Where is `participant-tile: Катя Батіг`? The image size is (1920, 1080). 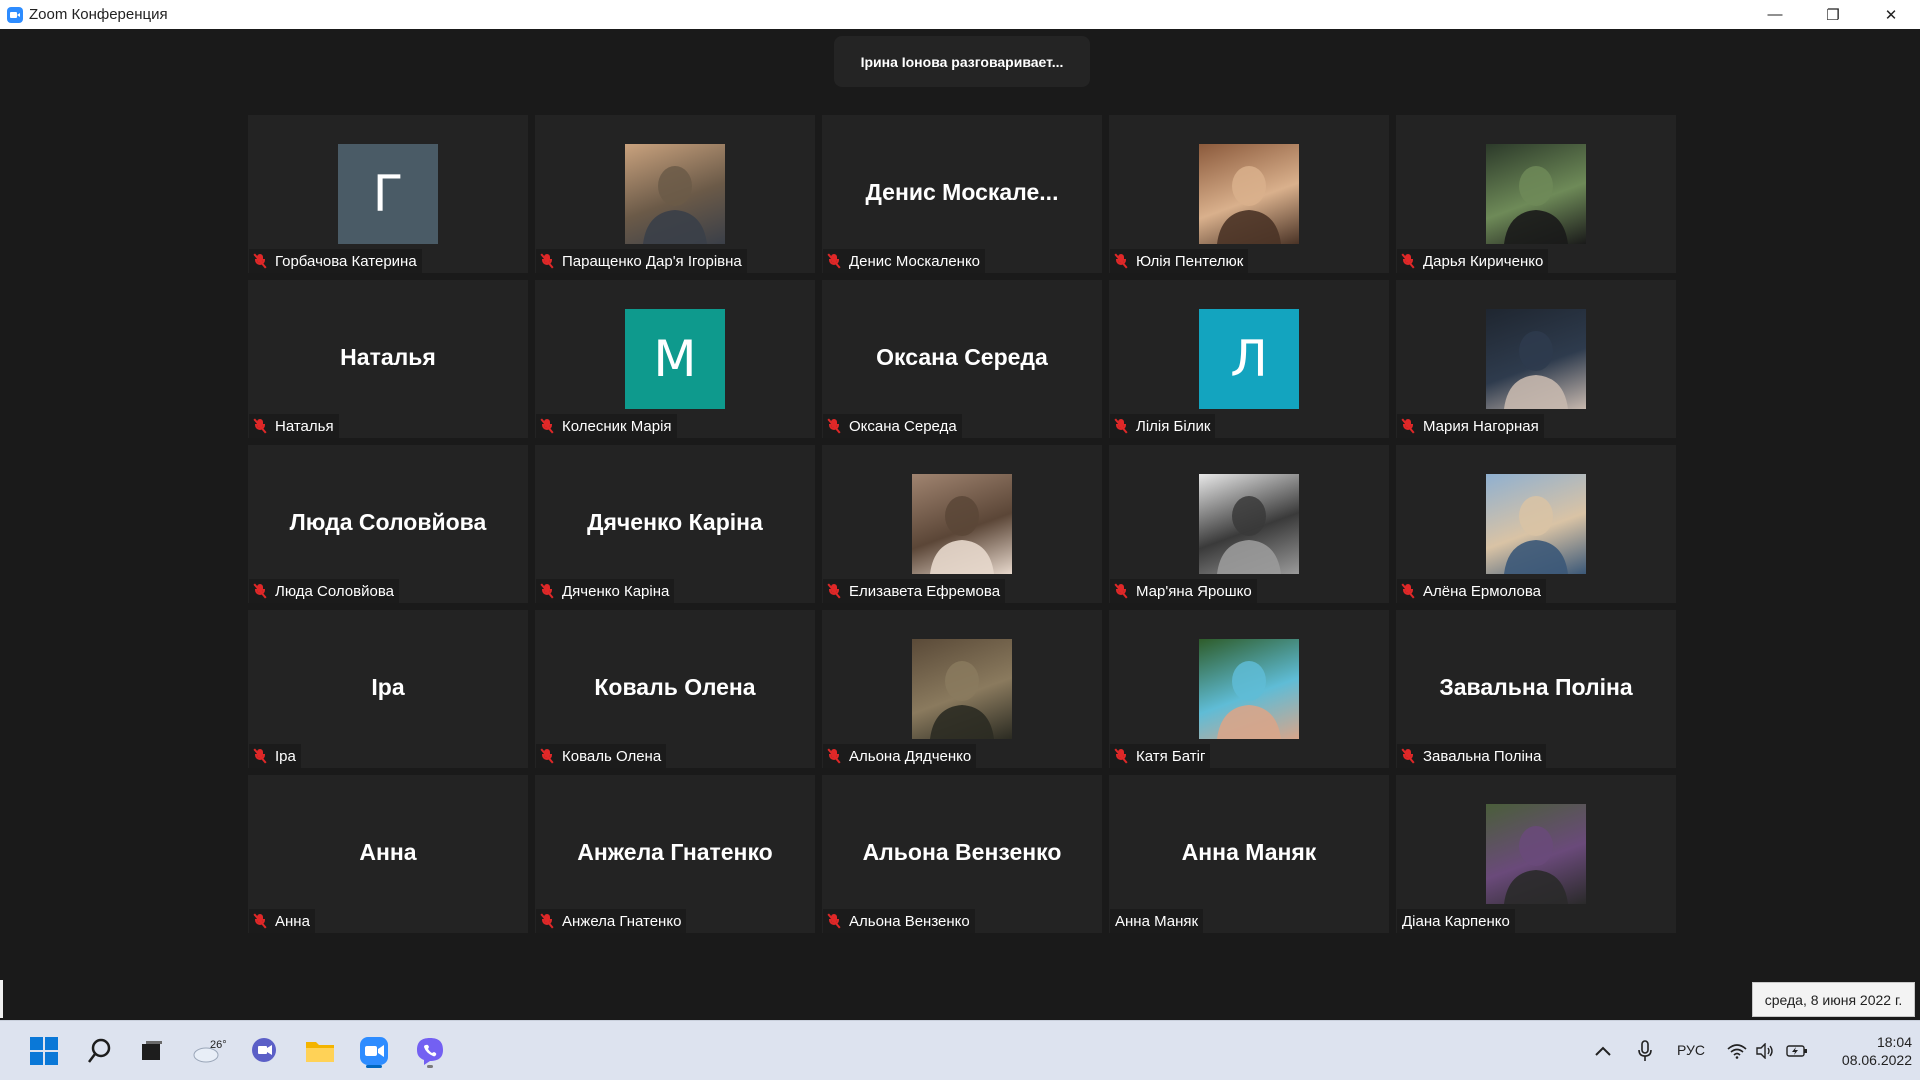
participant-tile: Катя Батіг is located at coordinates (1249, 689).